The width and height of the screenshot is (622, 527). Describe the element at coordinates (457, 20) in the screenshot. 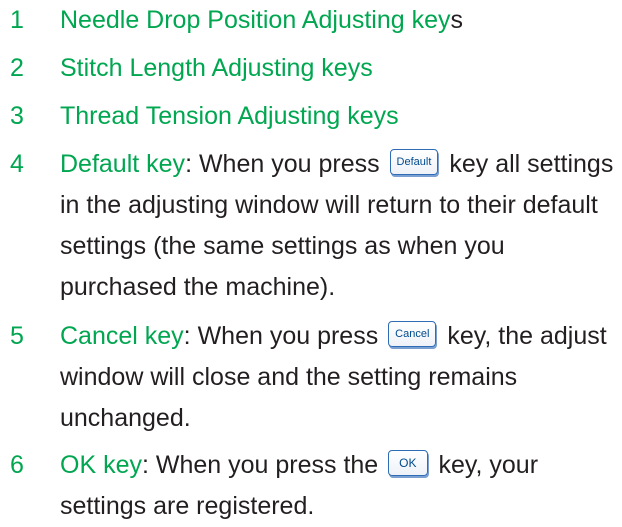

I see `item-label-suffix: s` at that location.